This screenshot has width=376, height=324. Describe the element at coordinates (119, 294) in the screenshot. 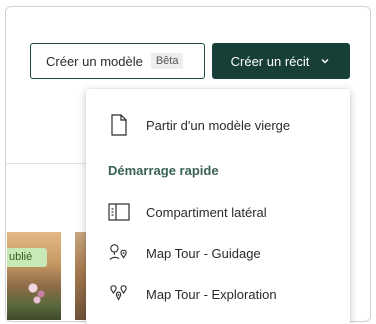

I see `explorer-map-tour-icon` at that location.